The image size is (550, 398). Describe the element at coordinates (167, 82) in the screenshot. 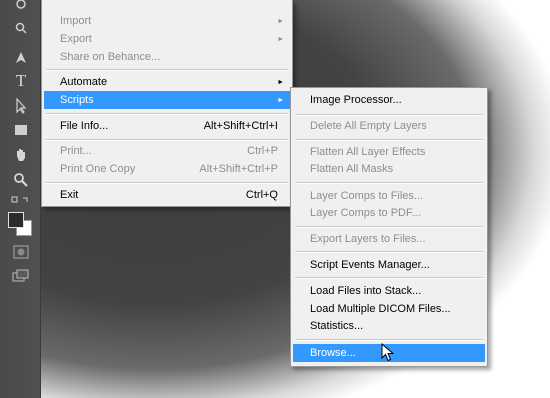

I see `menu-item-automate: Automate ►` at that location.